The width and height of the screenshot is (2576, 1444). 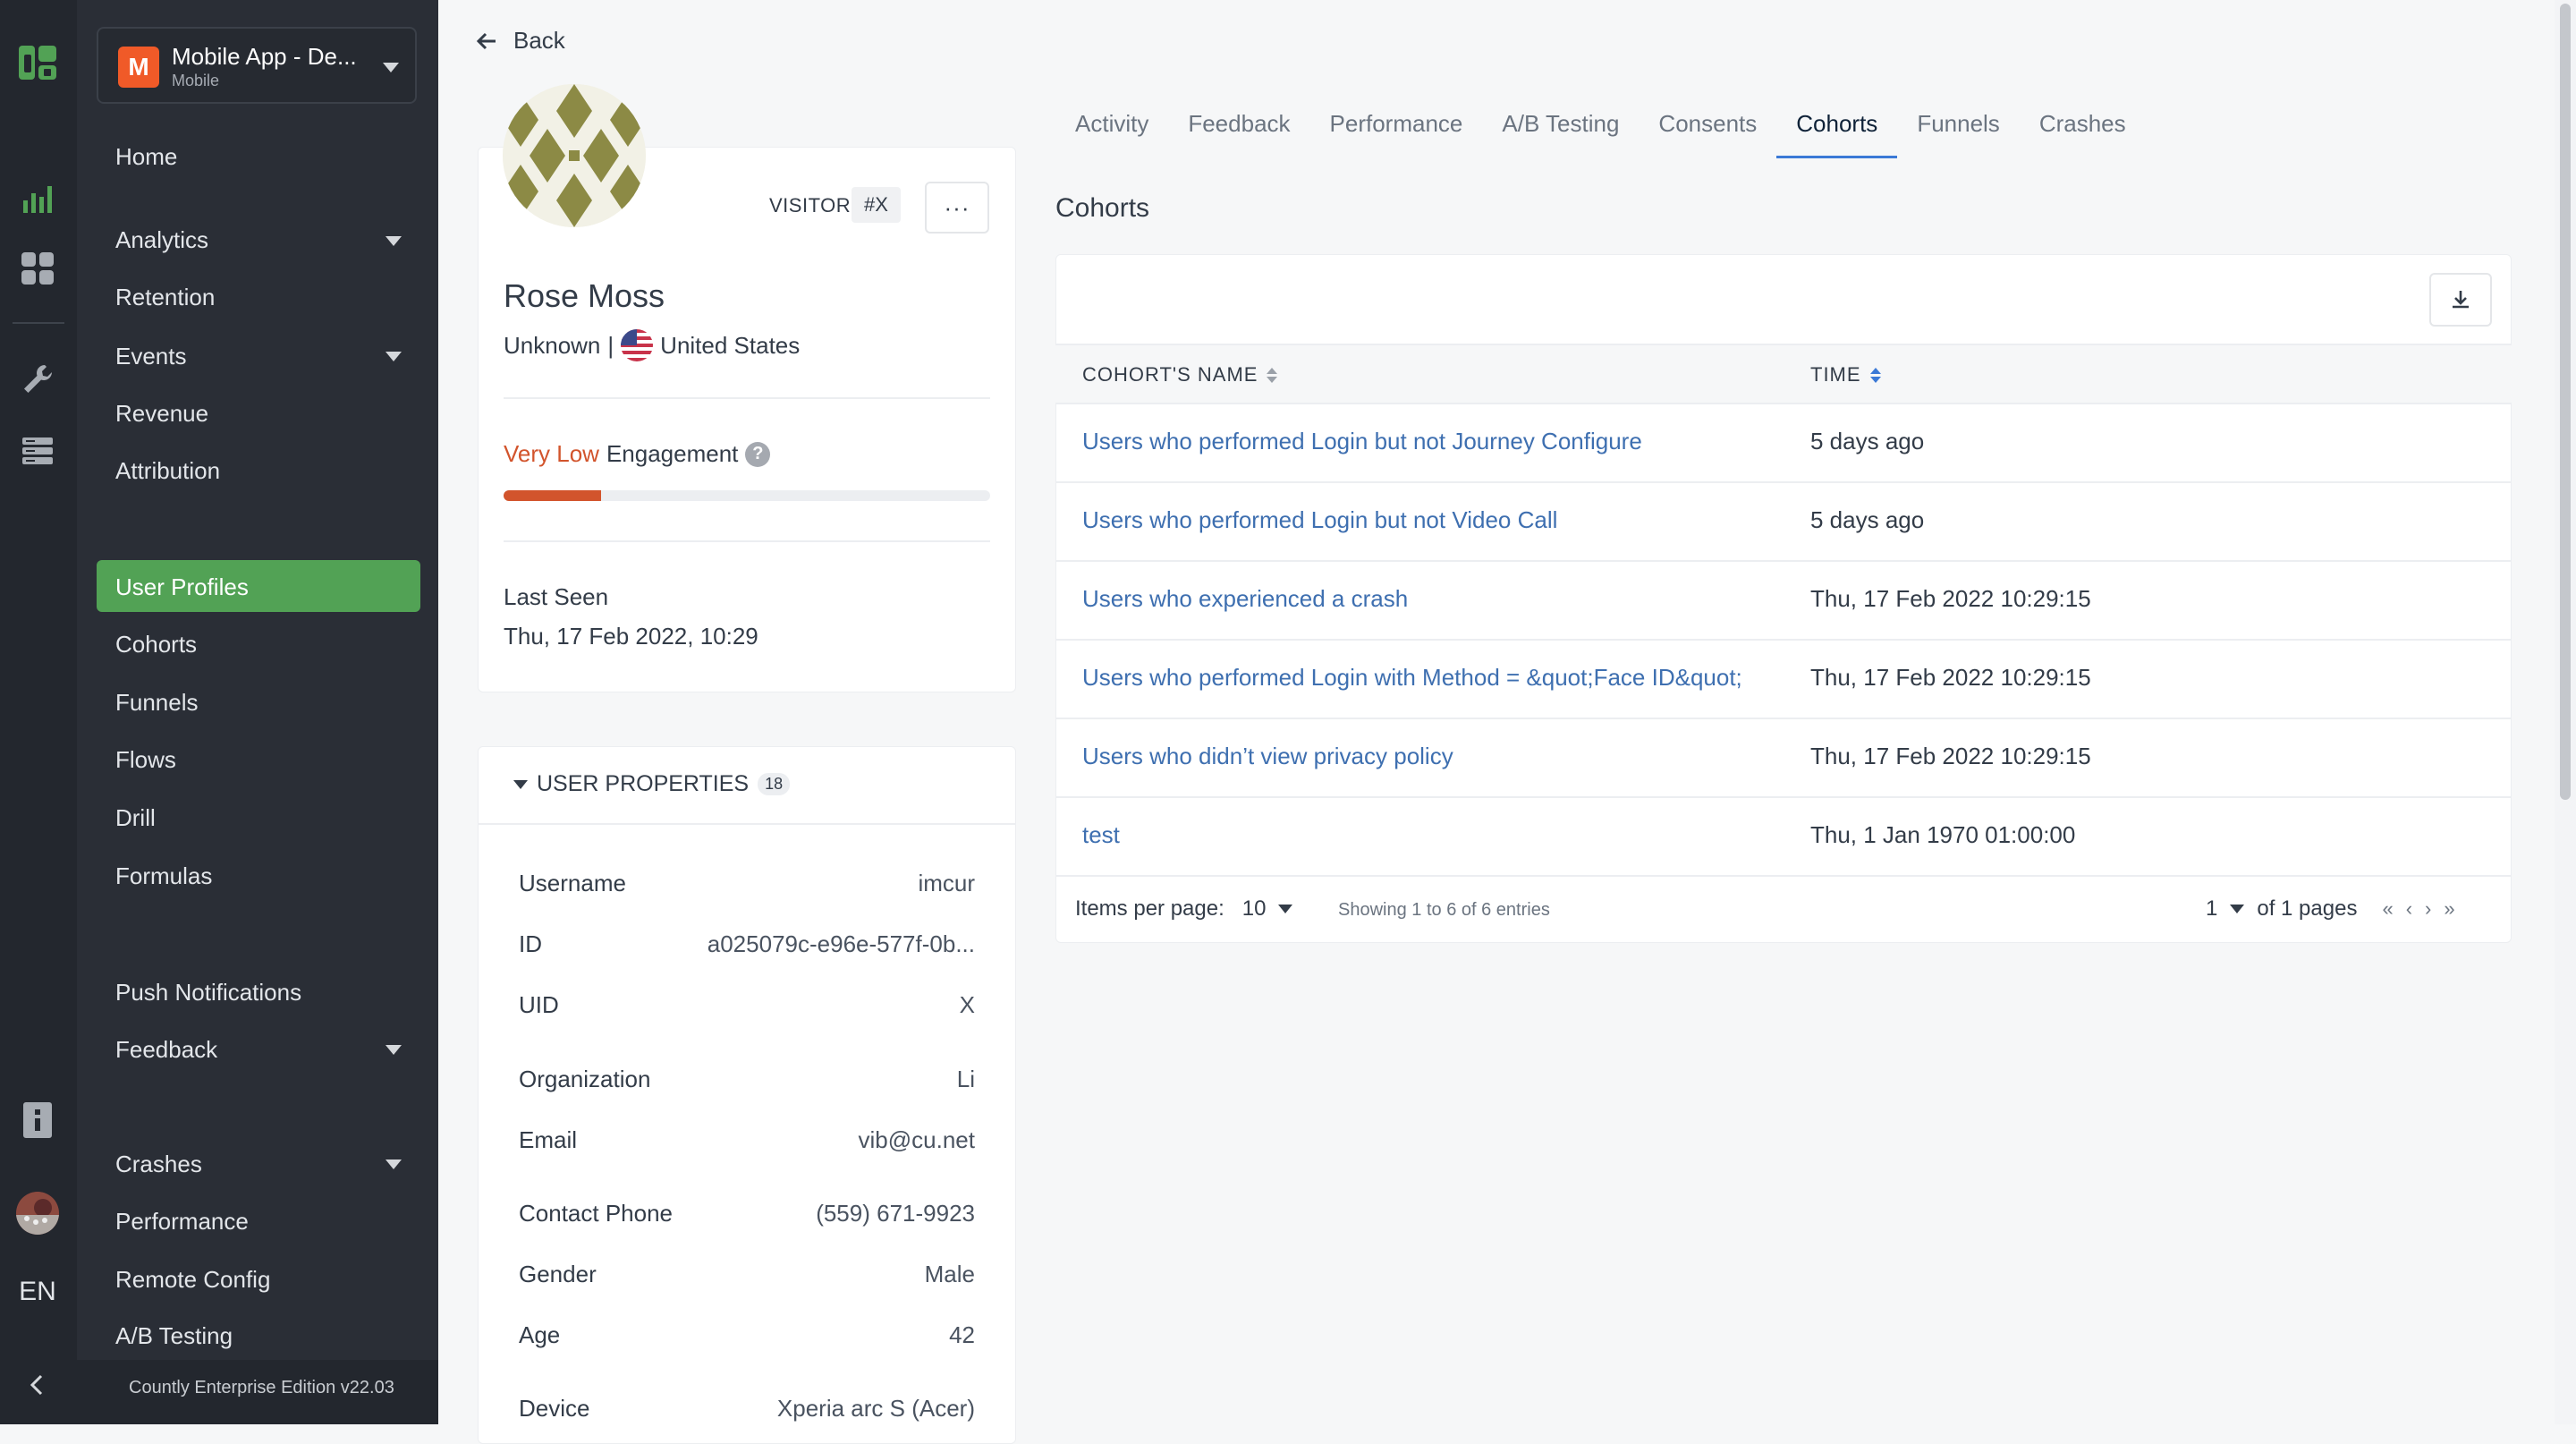 What do you see at coordinates (774, 784) in the screenshot?
I see `user-properties-count: 18` at bounding box center [774, 784].